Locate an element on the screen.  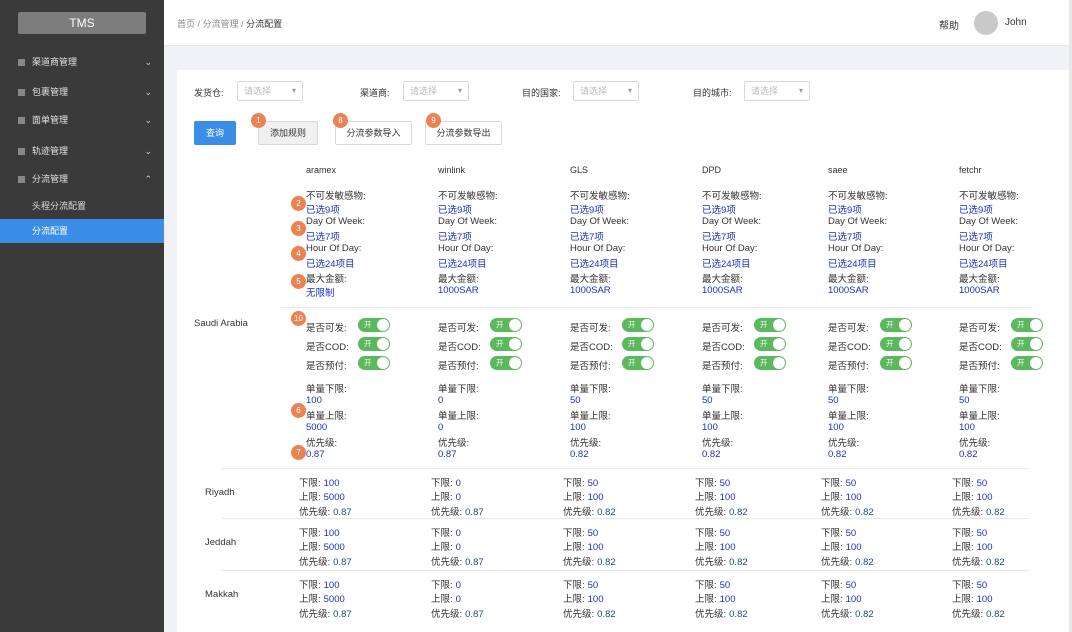
breadcrumb-home: 首页 is located at coordinates (186, 24).